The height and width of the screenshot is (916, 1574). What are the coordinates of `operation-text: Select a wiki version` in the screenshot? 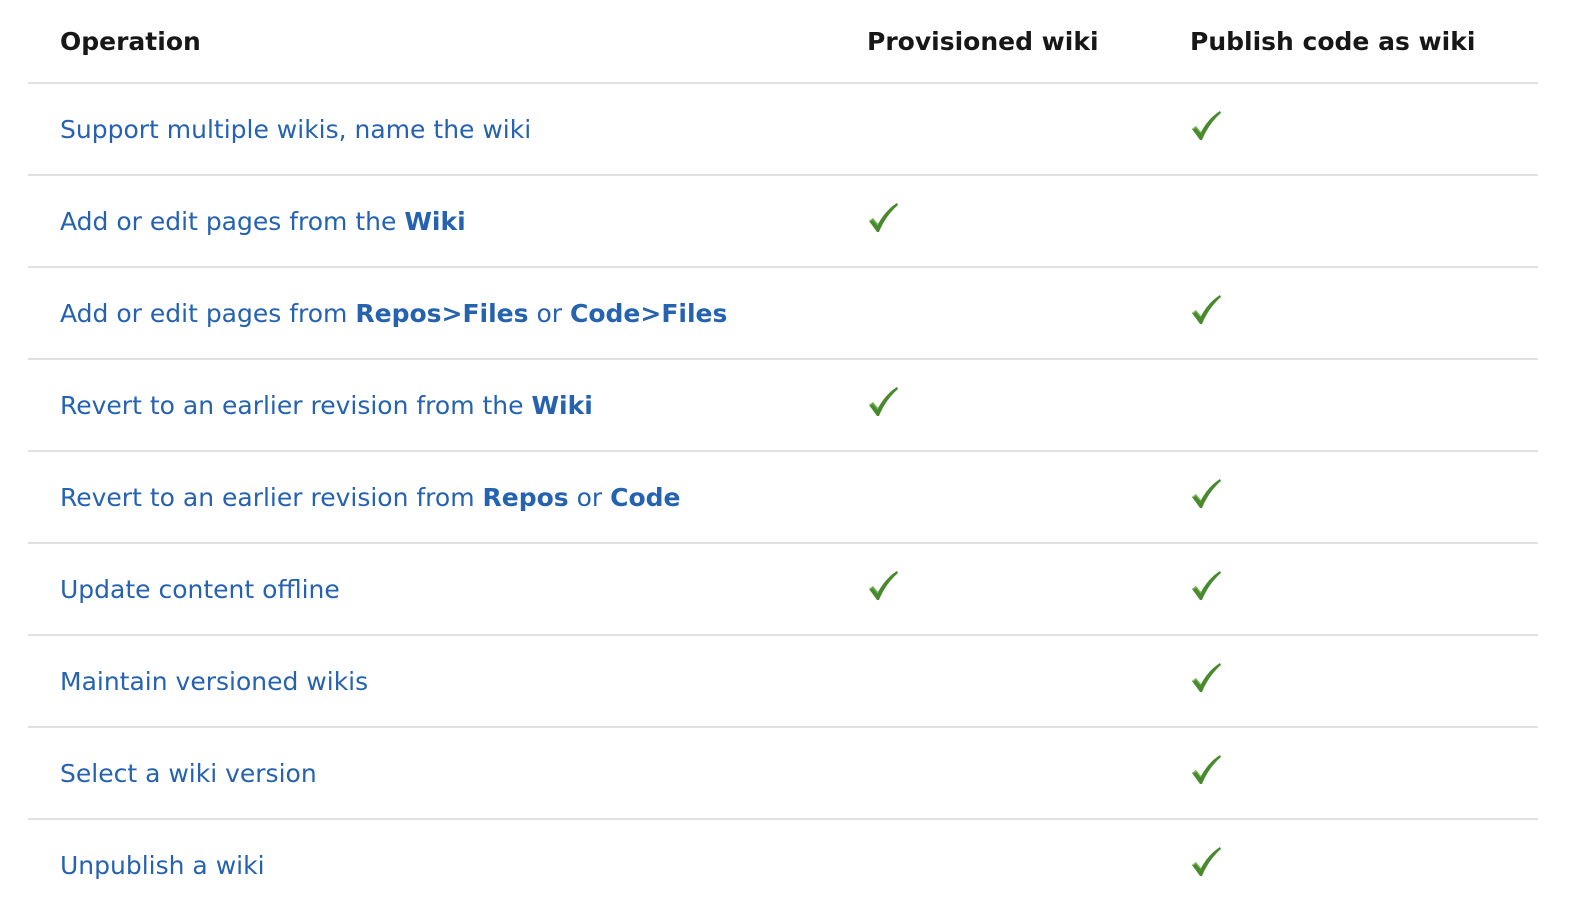 It's located at (188, 773).